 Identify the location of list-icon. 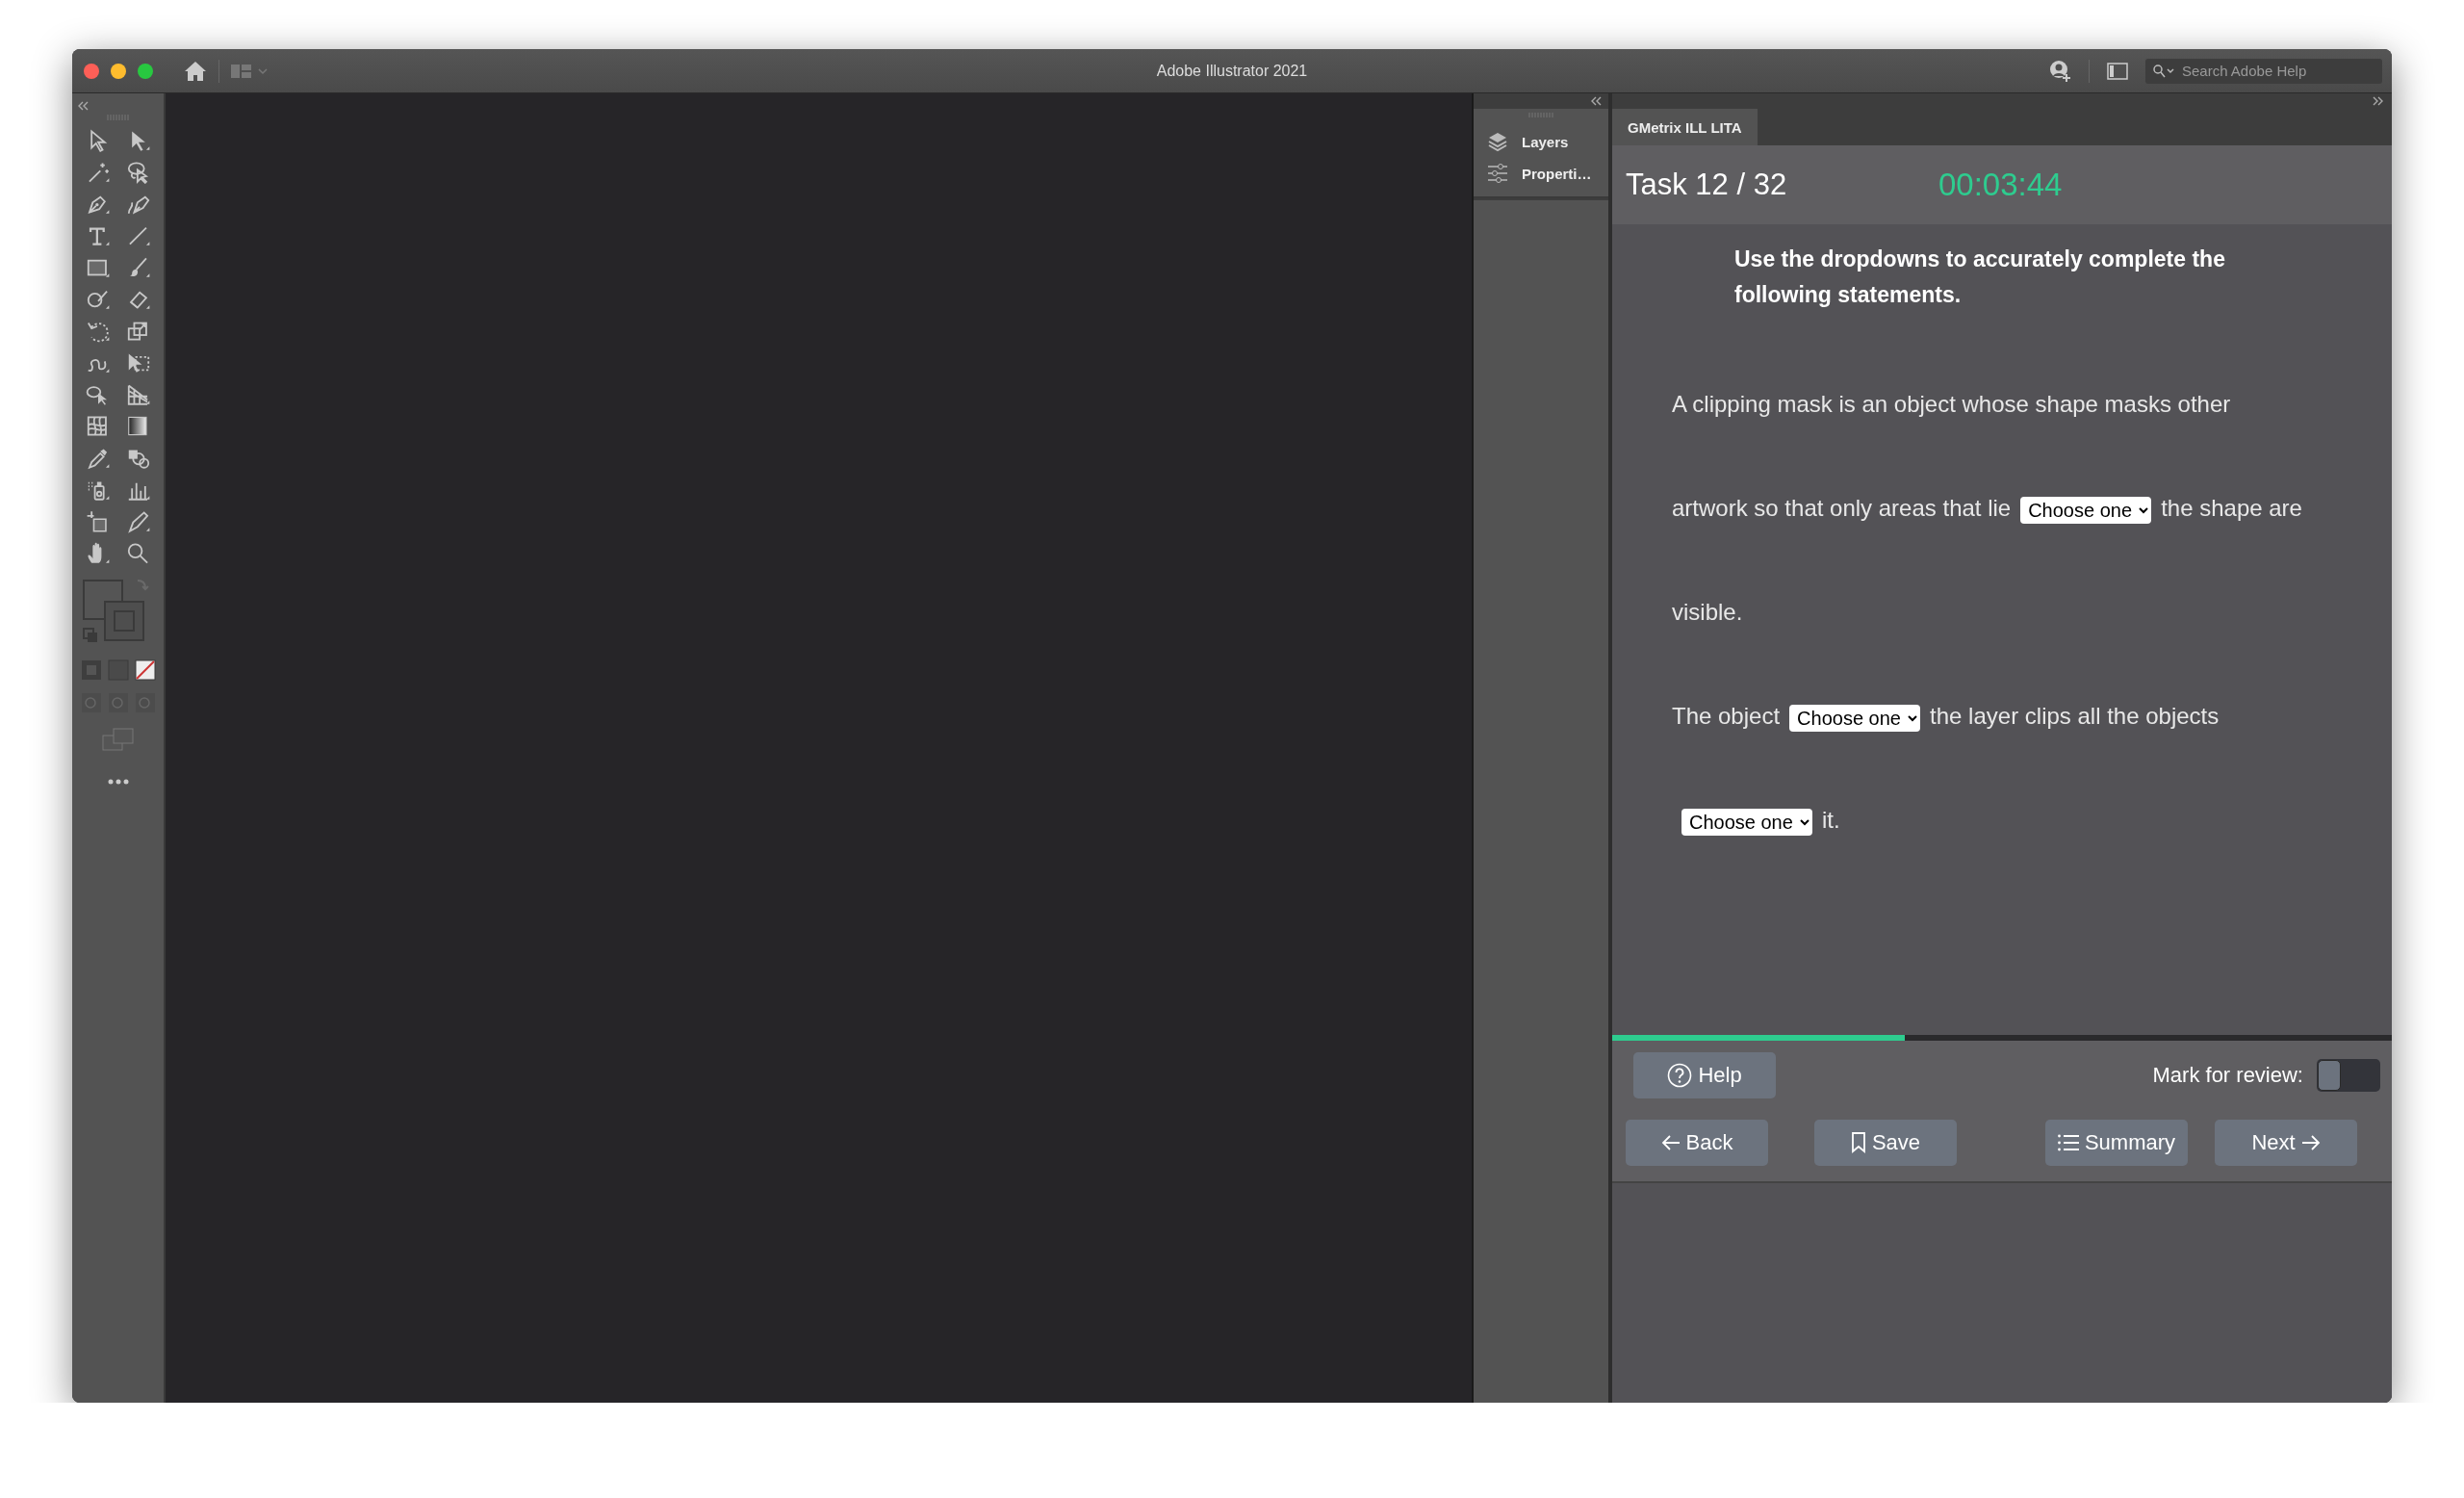
(2068, 1142).